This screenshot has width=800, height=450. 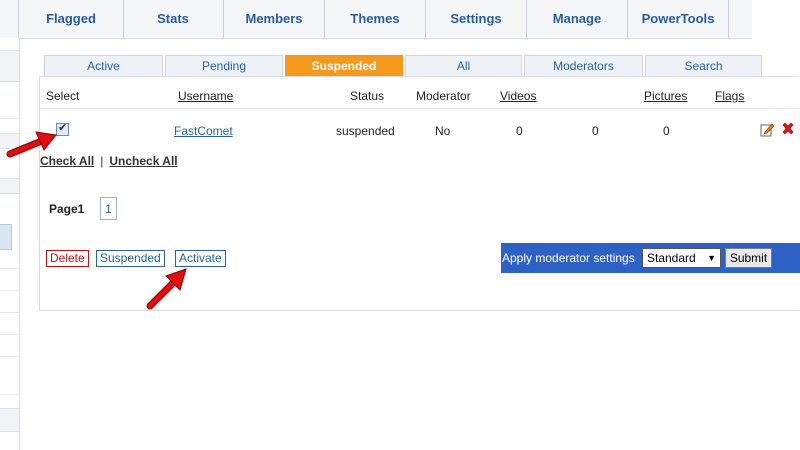 What do you see at coordinates (577, 19) in the screenshot?
I see `nav-manage: Manage` at bounding box center [577, 19].